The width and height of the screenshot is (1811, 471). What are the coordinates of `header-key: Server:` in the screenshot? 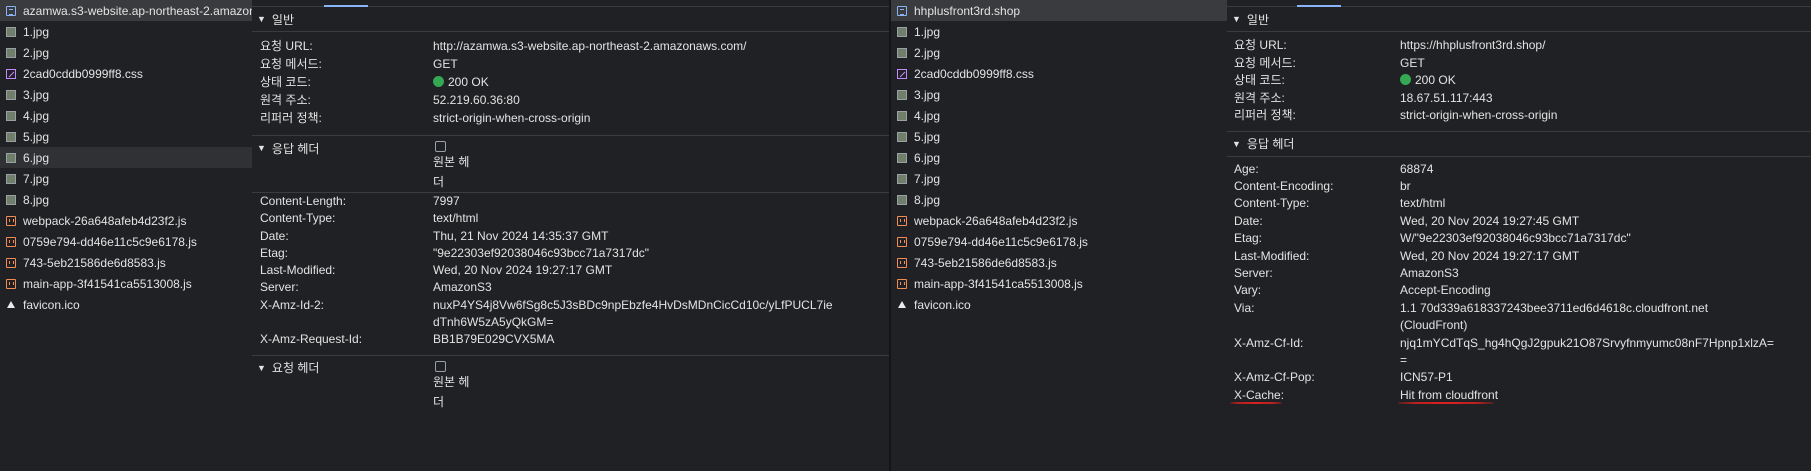 It's located at (279, 287).